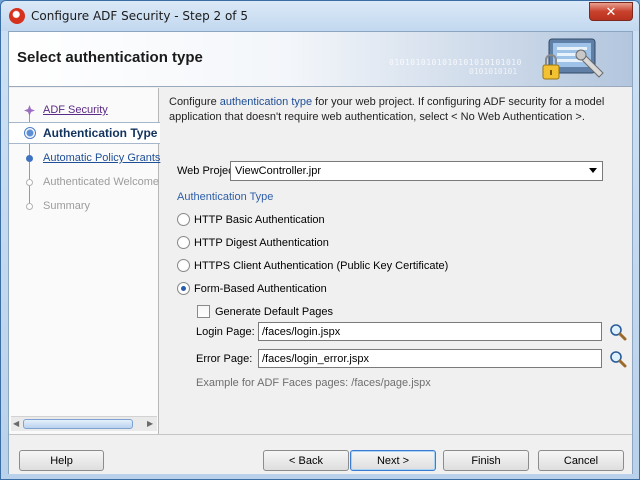  Describe the element at coordinates (29, 110) in the screenshot. I see `visited-step-icon` at that location.